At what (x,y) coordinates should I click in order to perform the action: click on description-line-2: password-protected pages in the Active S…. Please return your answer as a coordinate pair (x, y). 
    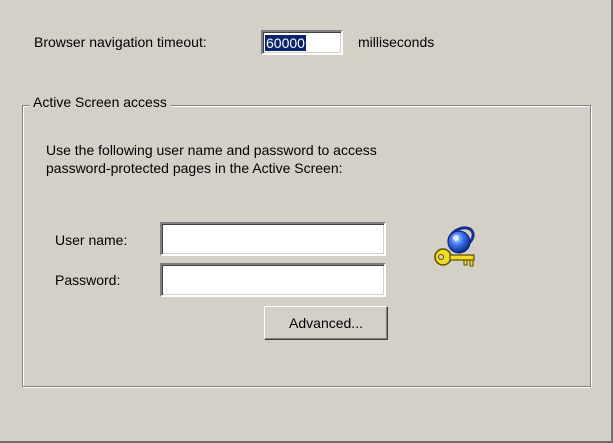
    Looking at the image, I should click on (194, 168).